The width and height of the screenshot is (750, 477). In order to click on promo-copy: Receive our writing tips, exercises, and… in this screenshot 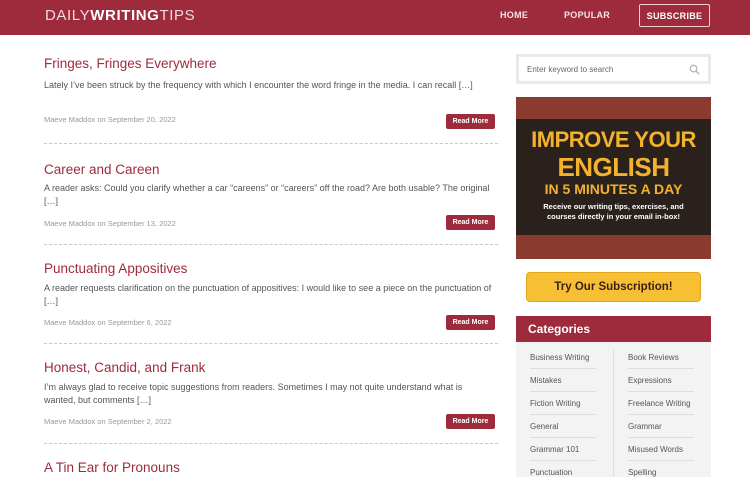, I will do `click(613, 211)`.